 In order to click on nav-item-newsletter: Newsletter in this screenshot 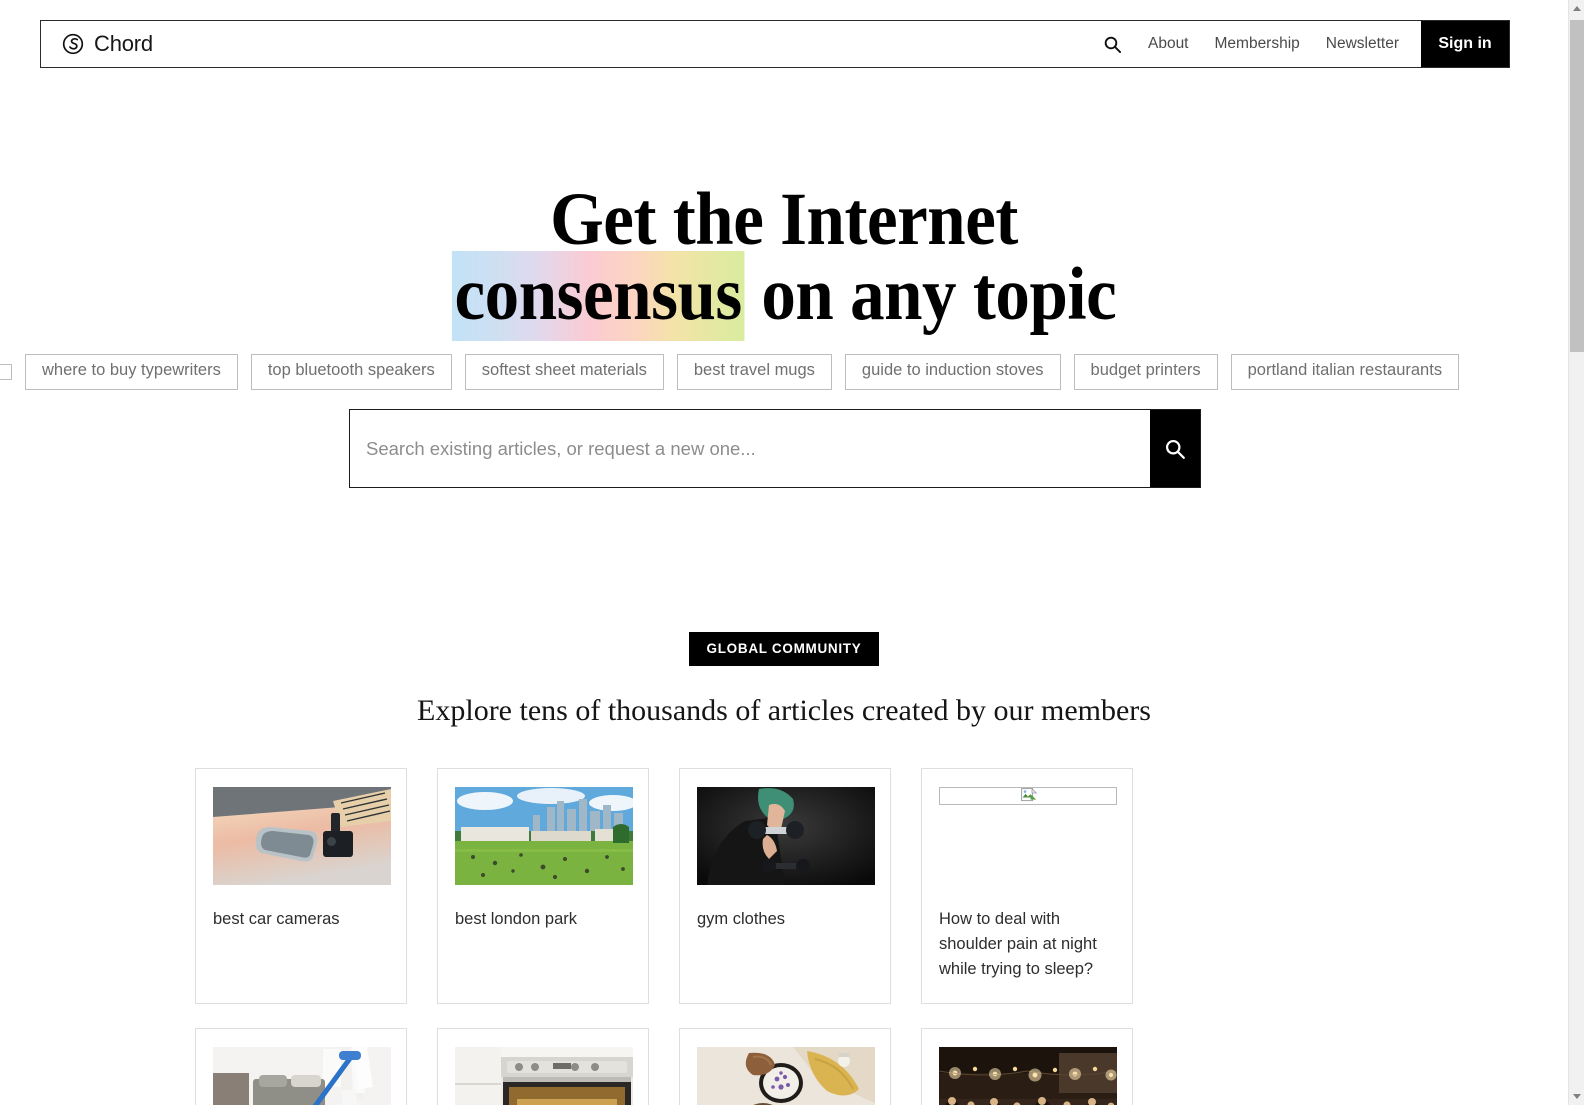, I will do `click(1362, 44)`.